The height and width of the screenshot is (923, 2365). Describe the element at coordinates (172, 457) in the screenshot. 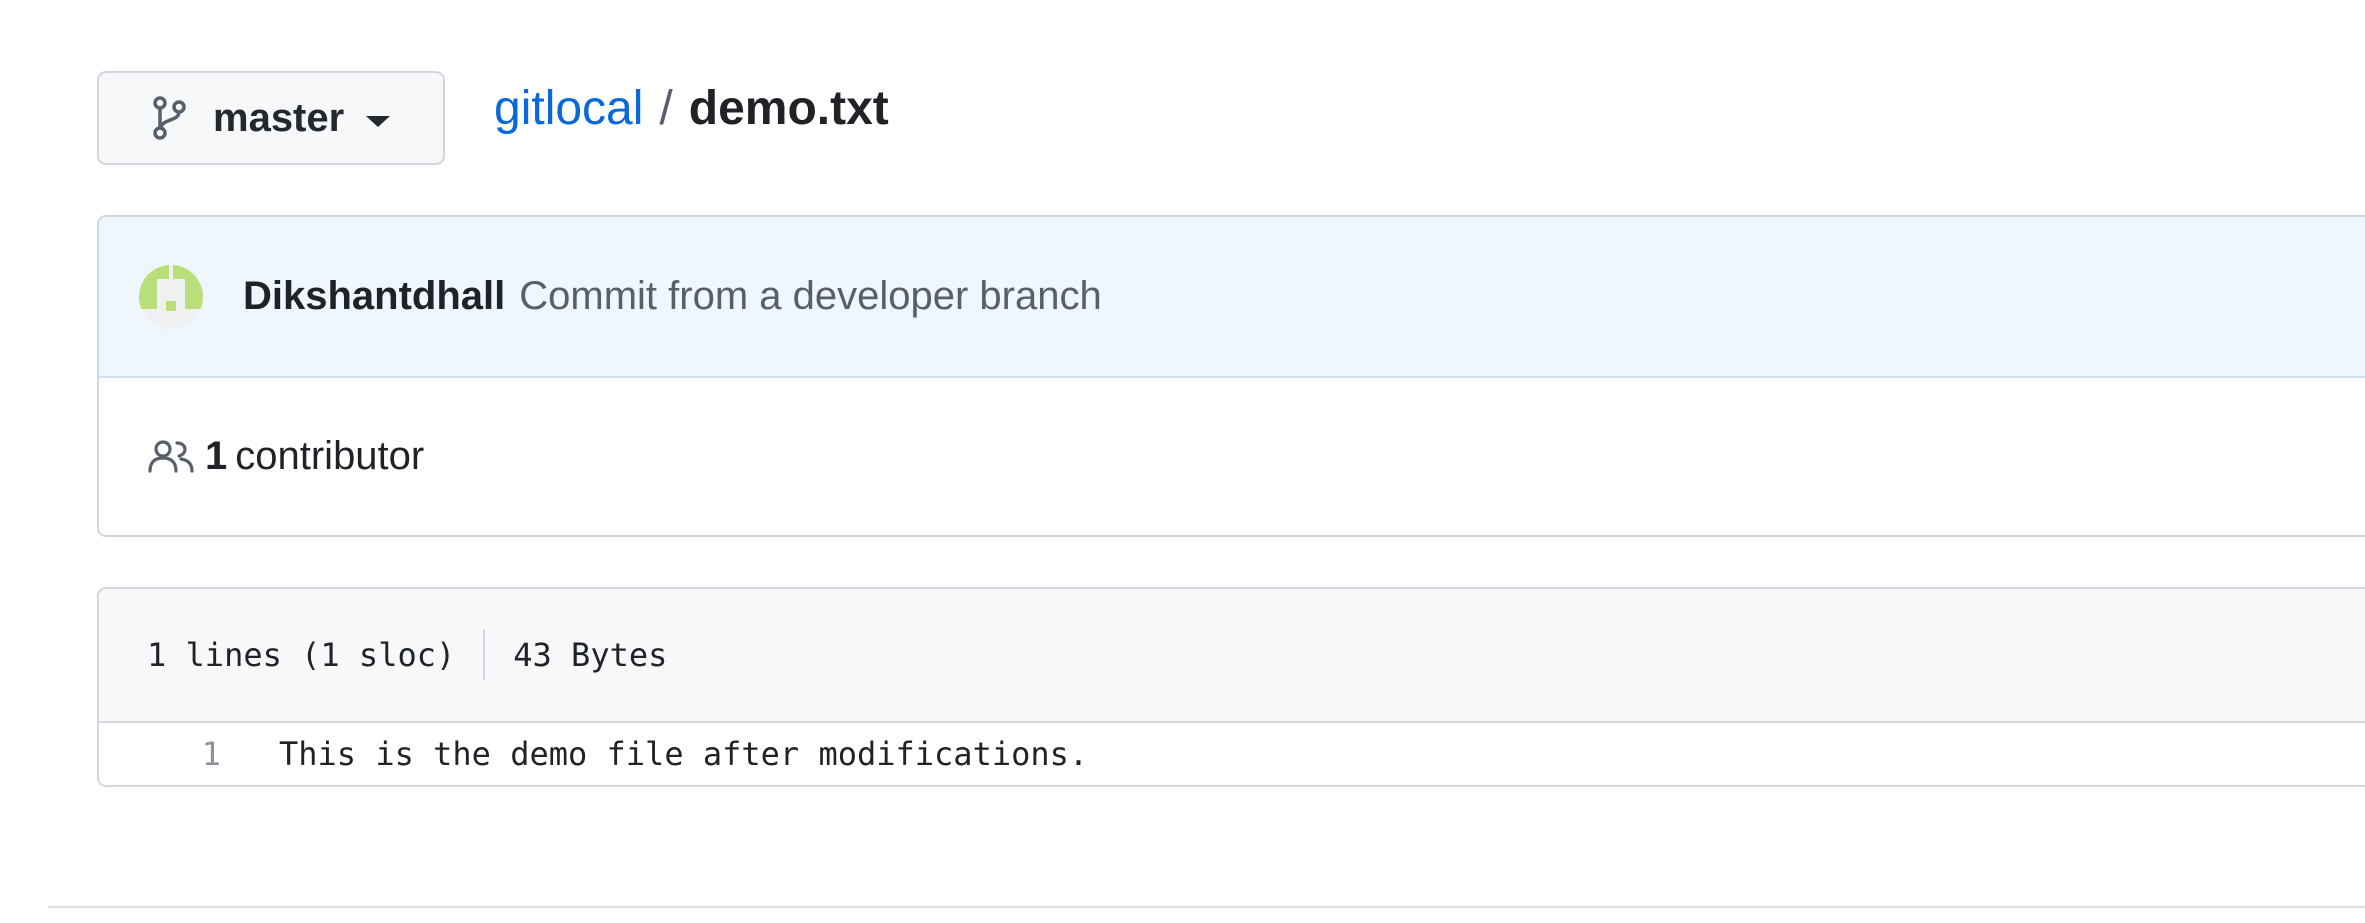

I see `people-icon` at that location.